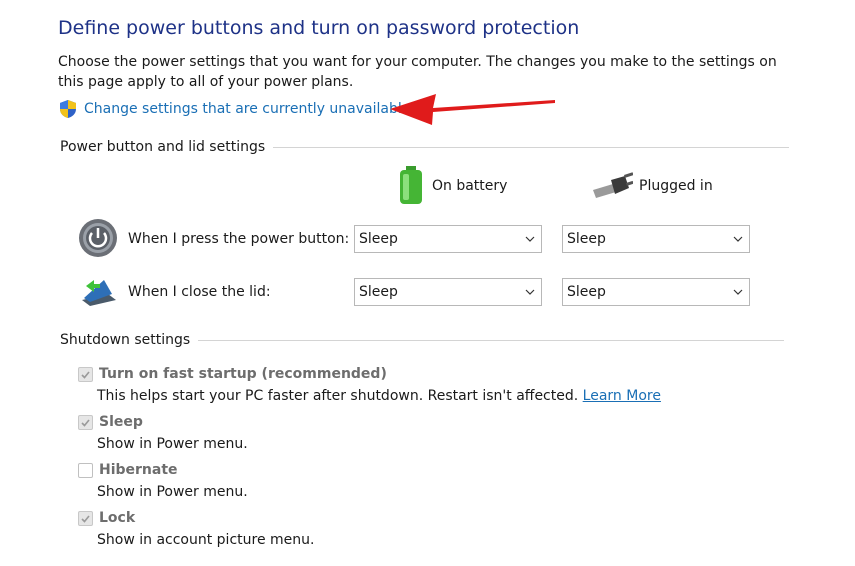 The image size is (855, 566). What do you see at coordinates (378, 292) in the screenshot?
I see `lid-battery-value: Sleep` at bounding box center [378, 292].